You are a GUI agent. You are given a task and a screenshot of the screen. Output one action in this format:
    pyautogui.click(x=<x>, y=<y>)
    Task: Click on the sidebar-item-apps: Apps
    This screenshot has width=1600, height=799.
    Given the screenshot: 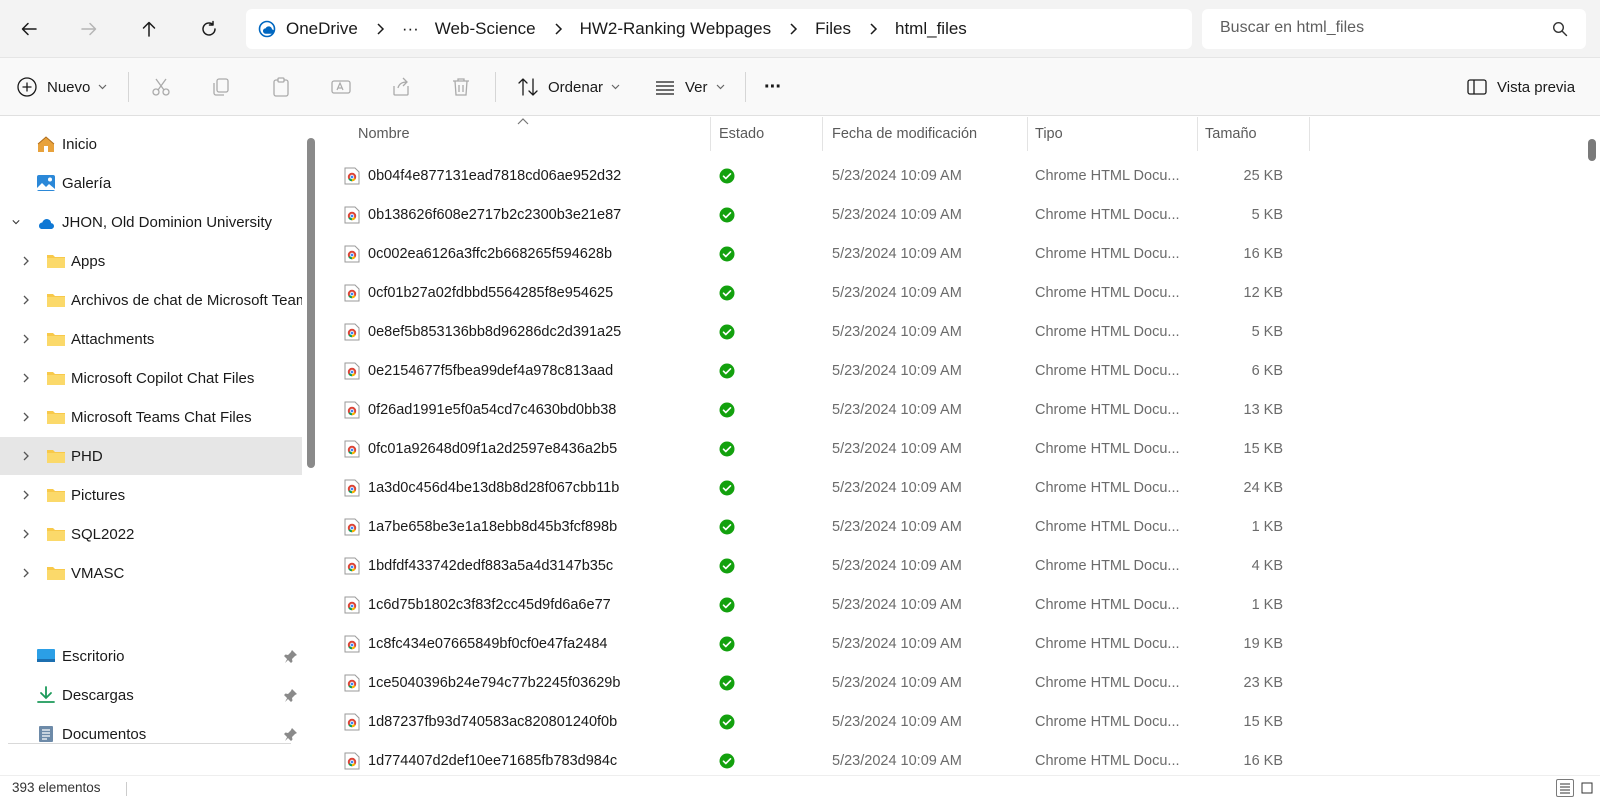 What is the action you would take?
    pyautogui.click(x=151, y=261)
    